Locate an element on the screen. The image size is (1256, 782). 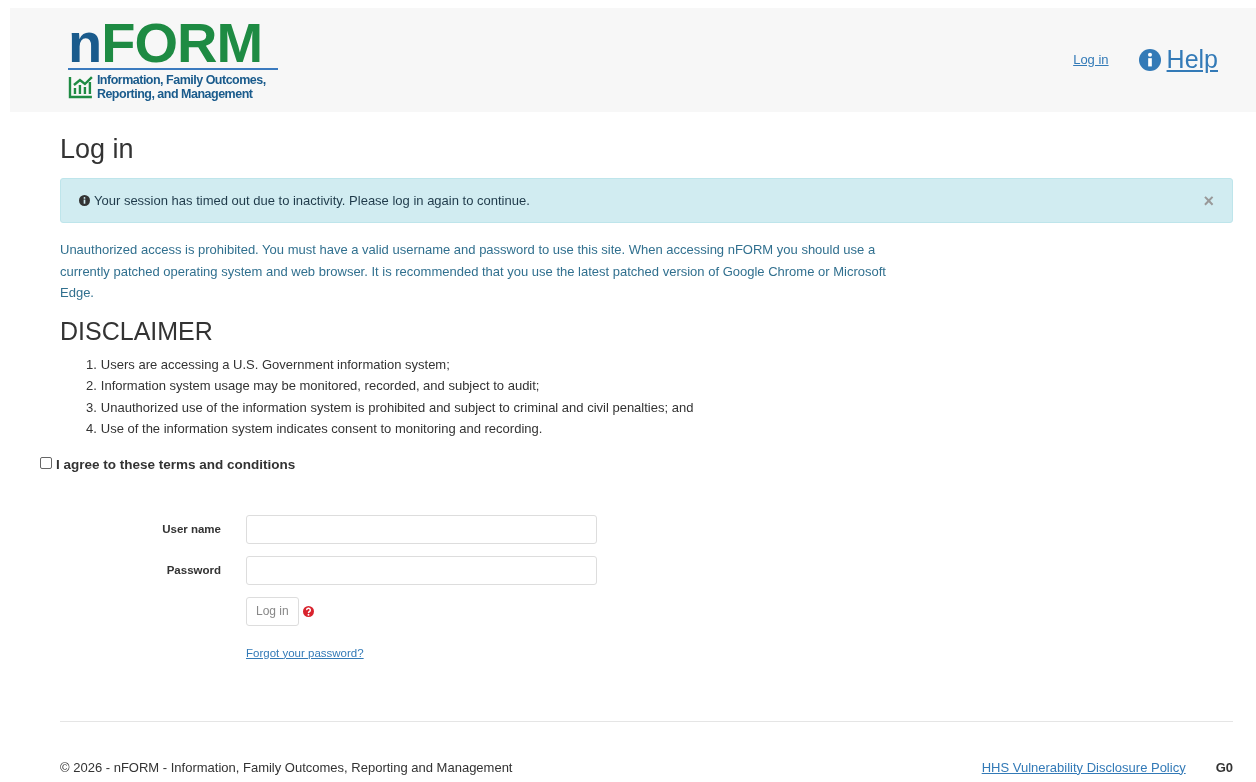
copyright-text: © 2026 - nFORM - Information, Family Outcomes, Reporting and Management is located at coordinates (286, 767).